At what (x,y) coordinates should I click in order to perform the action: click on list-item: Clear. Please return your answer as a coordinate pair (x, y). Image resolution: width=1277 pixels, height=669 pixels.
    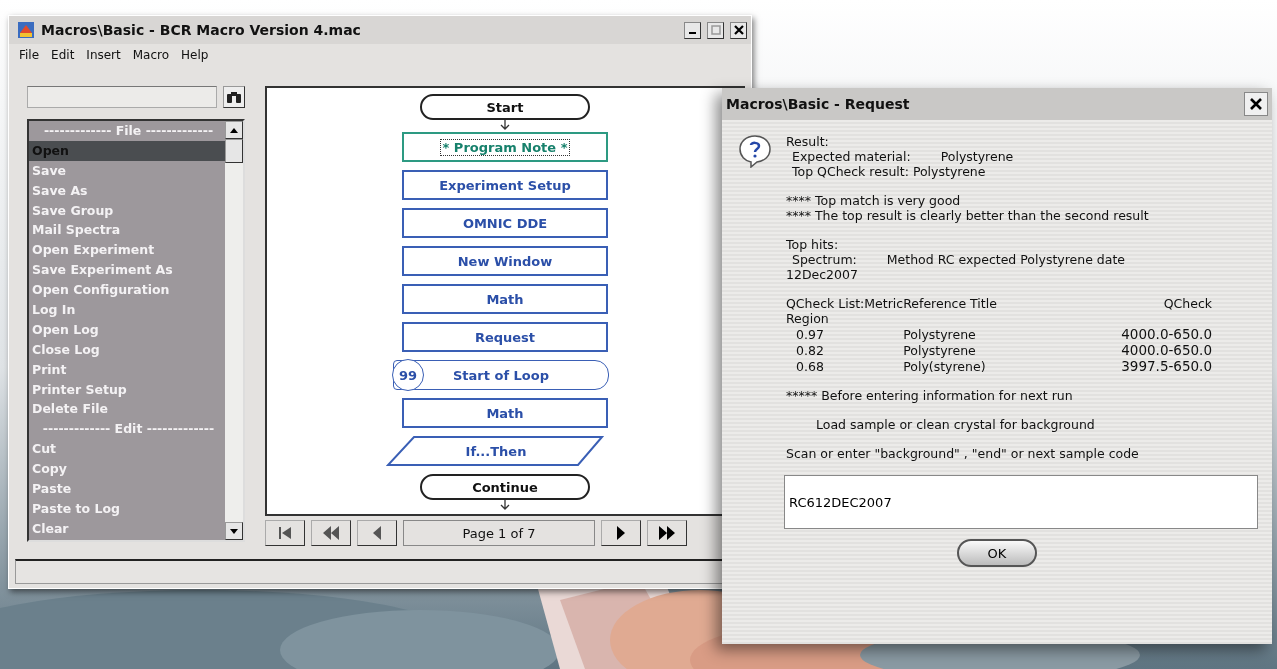
    Looking at the image, I should click on (127, 528).